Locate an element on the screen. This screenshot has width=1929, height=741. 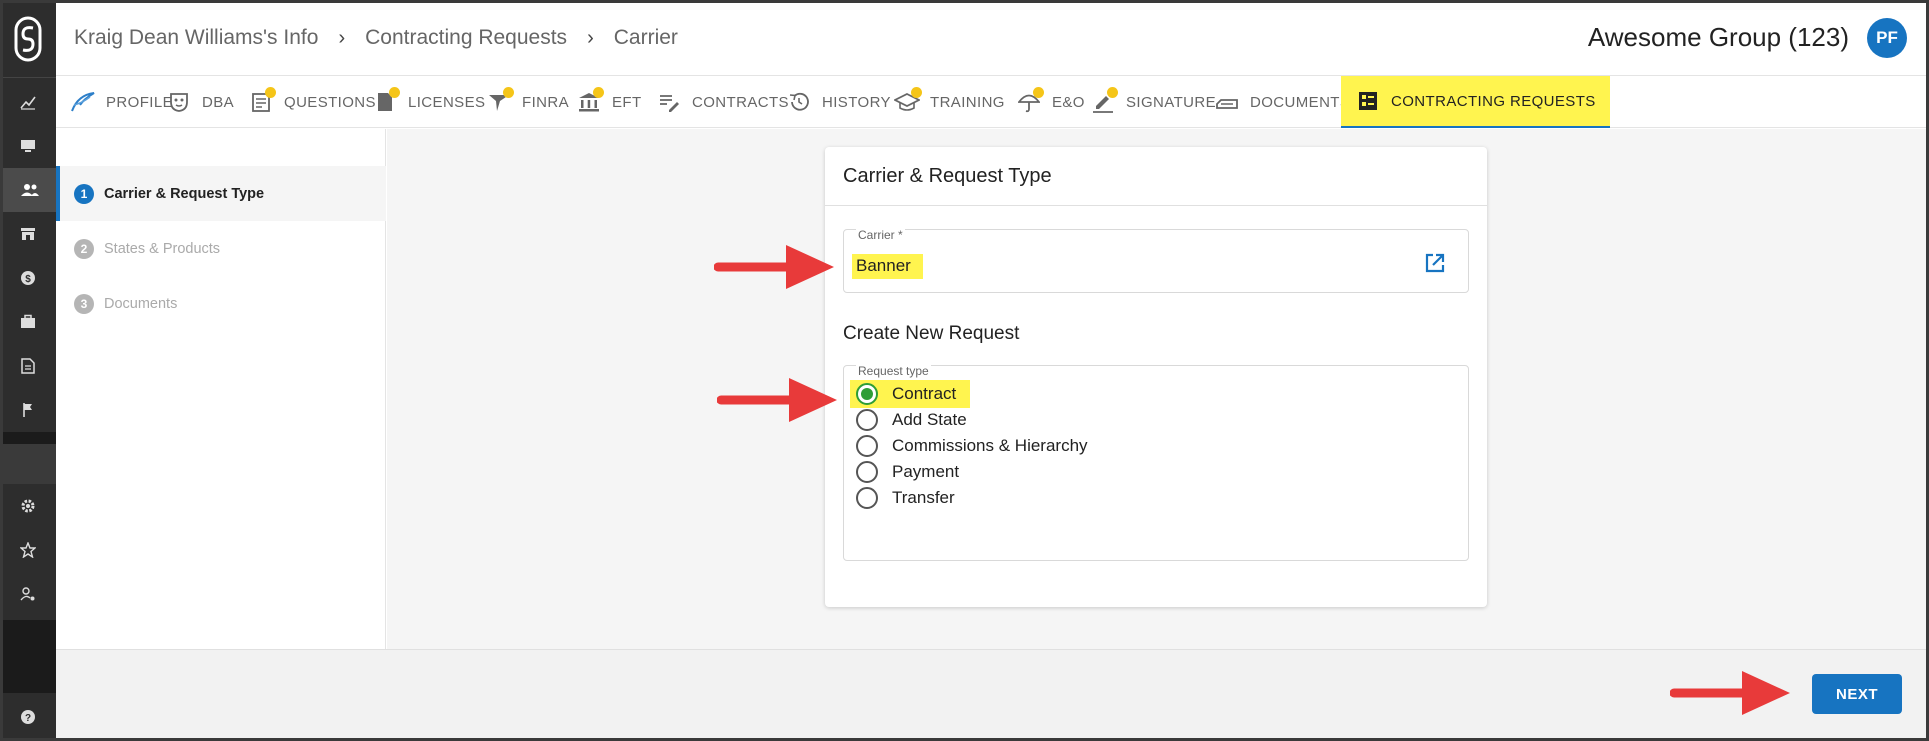
breadcrumb-contracting-requests: Contracting Requests is located at coordinates (466, 38).